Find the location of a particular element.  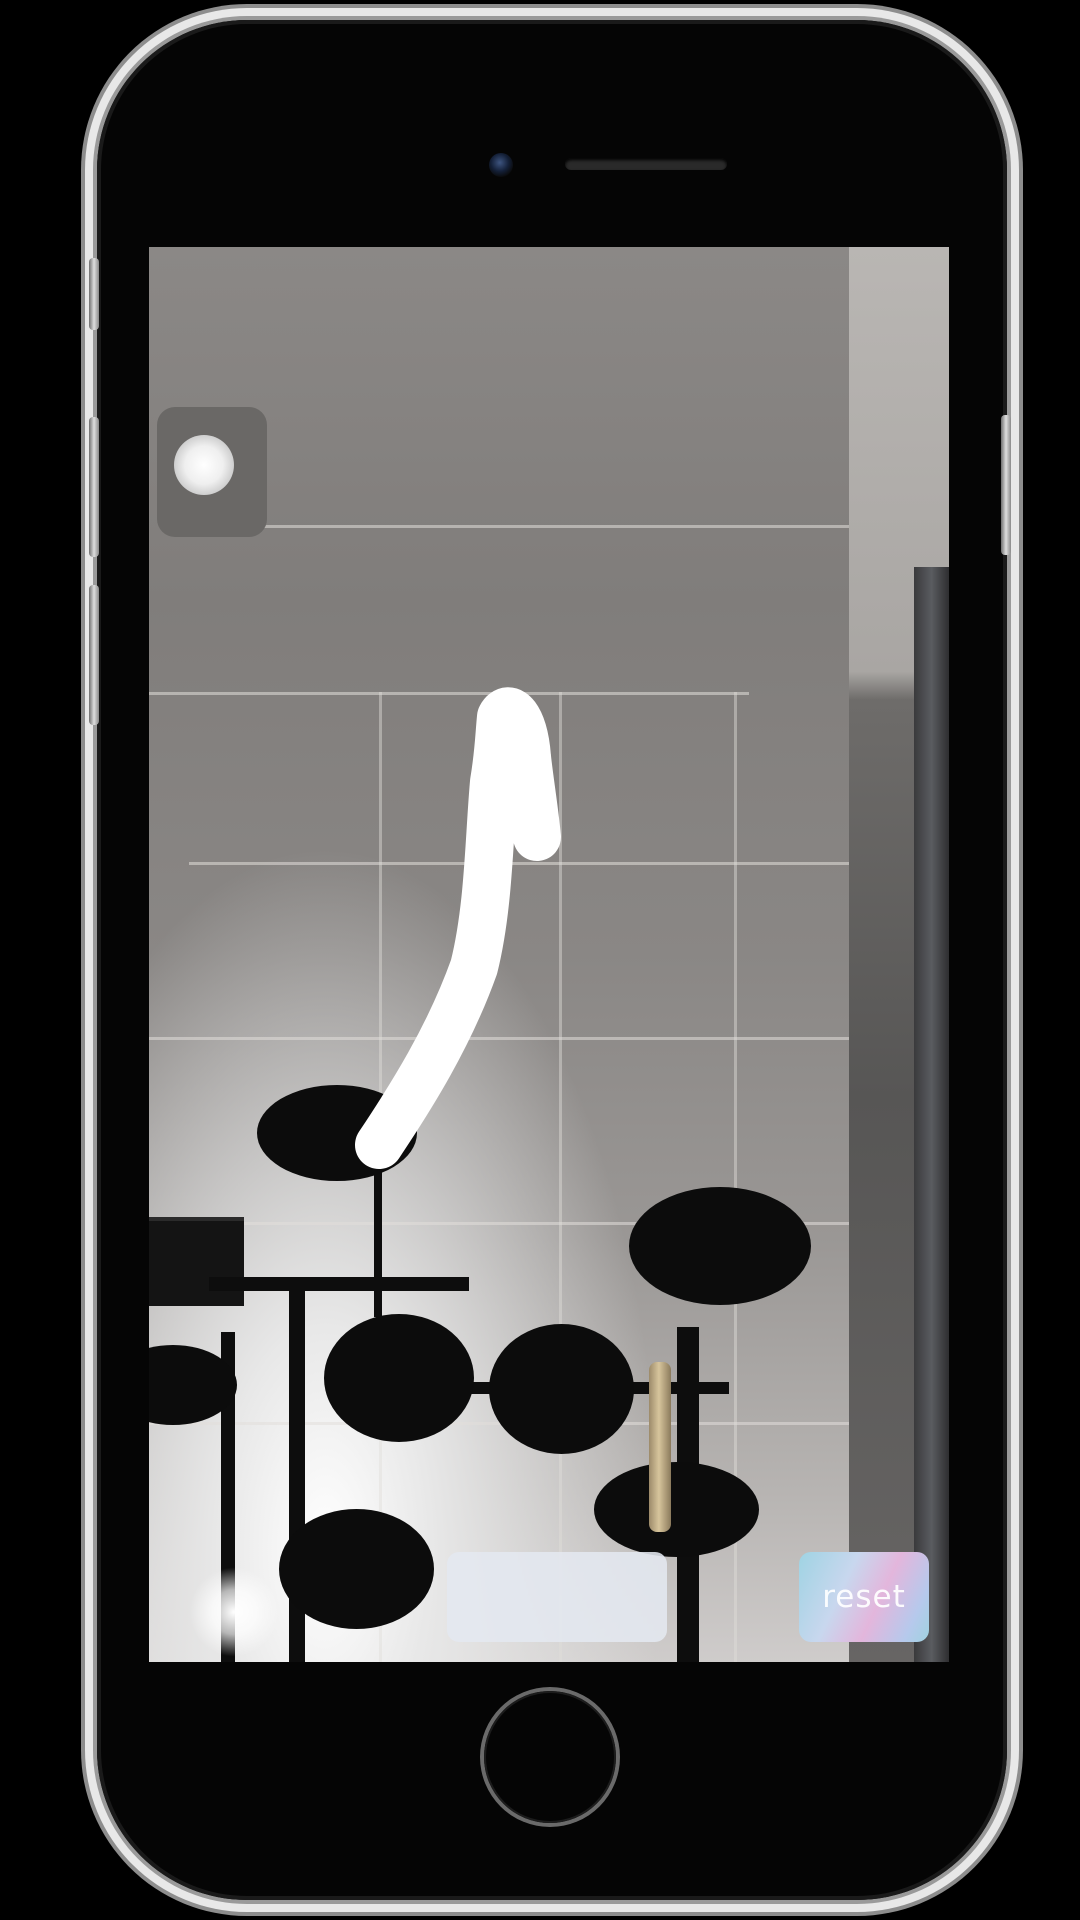

blank-control-button is located at coordinates (557, 1597).